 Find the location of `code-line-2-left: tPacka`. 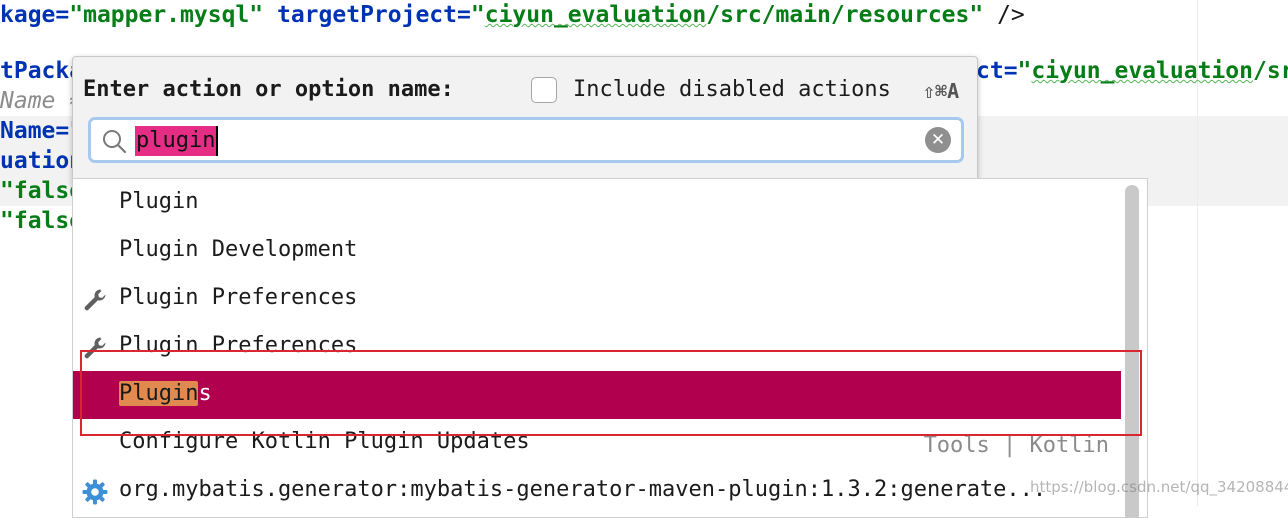

code-line-2-left: tPacka is located at coordinates (42, 71).